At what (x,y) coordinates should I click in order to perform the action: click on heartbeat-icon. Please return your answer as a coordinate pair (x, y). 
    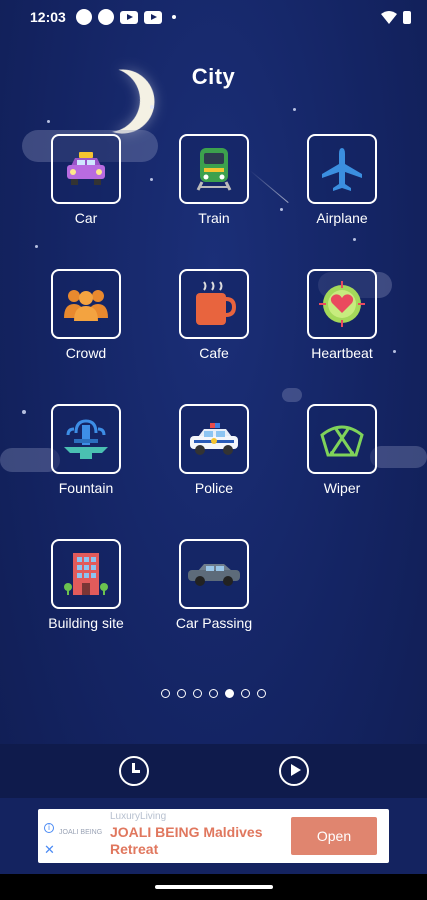
    Looking at the image, I should click on (342, 304).